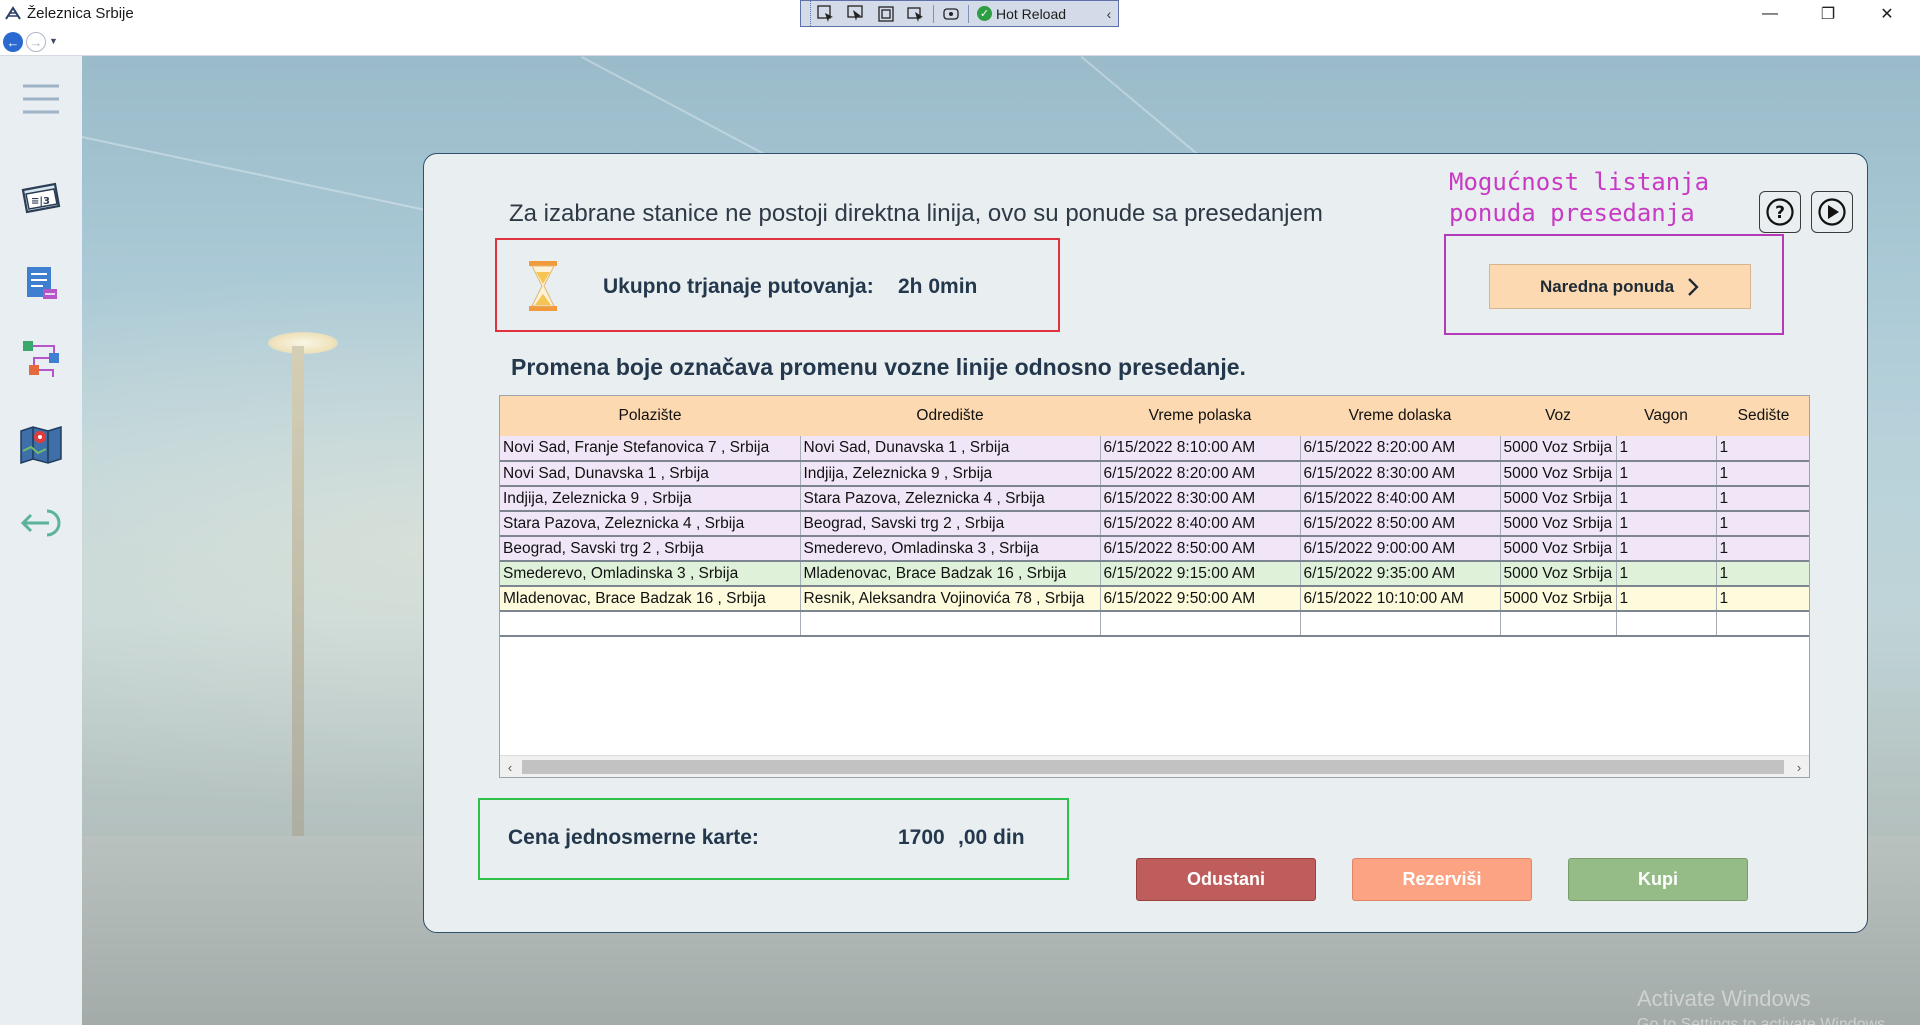  Describe the element at coordinates (1400, 449) in the screenshot. I see `table-cell: 6/15/2022 8:20:00 AM` at that location.